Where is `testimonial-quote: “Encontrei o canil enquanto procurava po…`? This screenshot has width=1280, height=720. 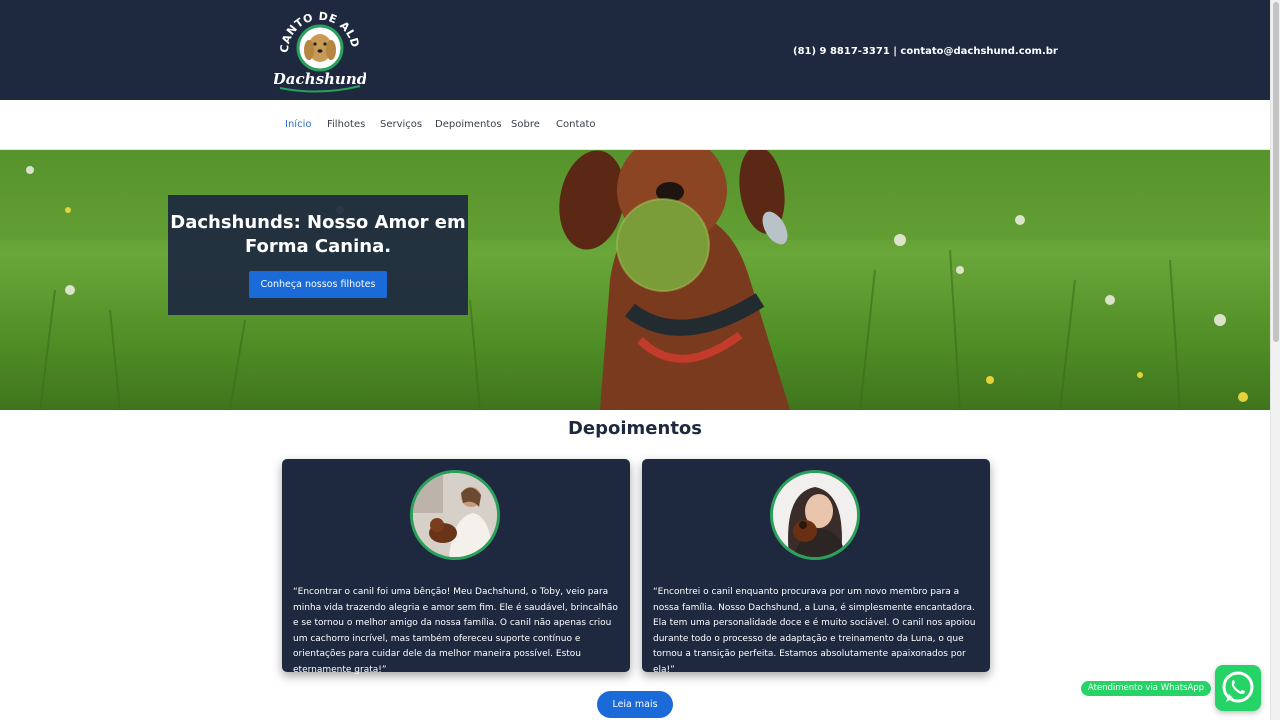 testimonial-quote: “Encontrei o canil enquanto procurava po… is located at coordinates (814, 631).